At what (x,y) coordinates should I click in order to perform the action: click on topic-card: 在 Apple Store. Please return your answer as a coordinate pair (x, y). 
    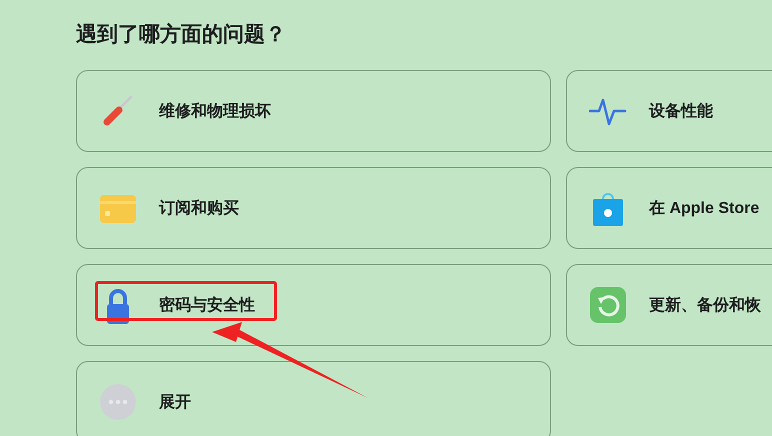
    Looking at the image, I should click on (669, 208).